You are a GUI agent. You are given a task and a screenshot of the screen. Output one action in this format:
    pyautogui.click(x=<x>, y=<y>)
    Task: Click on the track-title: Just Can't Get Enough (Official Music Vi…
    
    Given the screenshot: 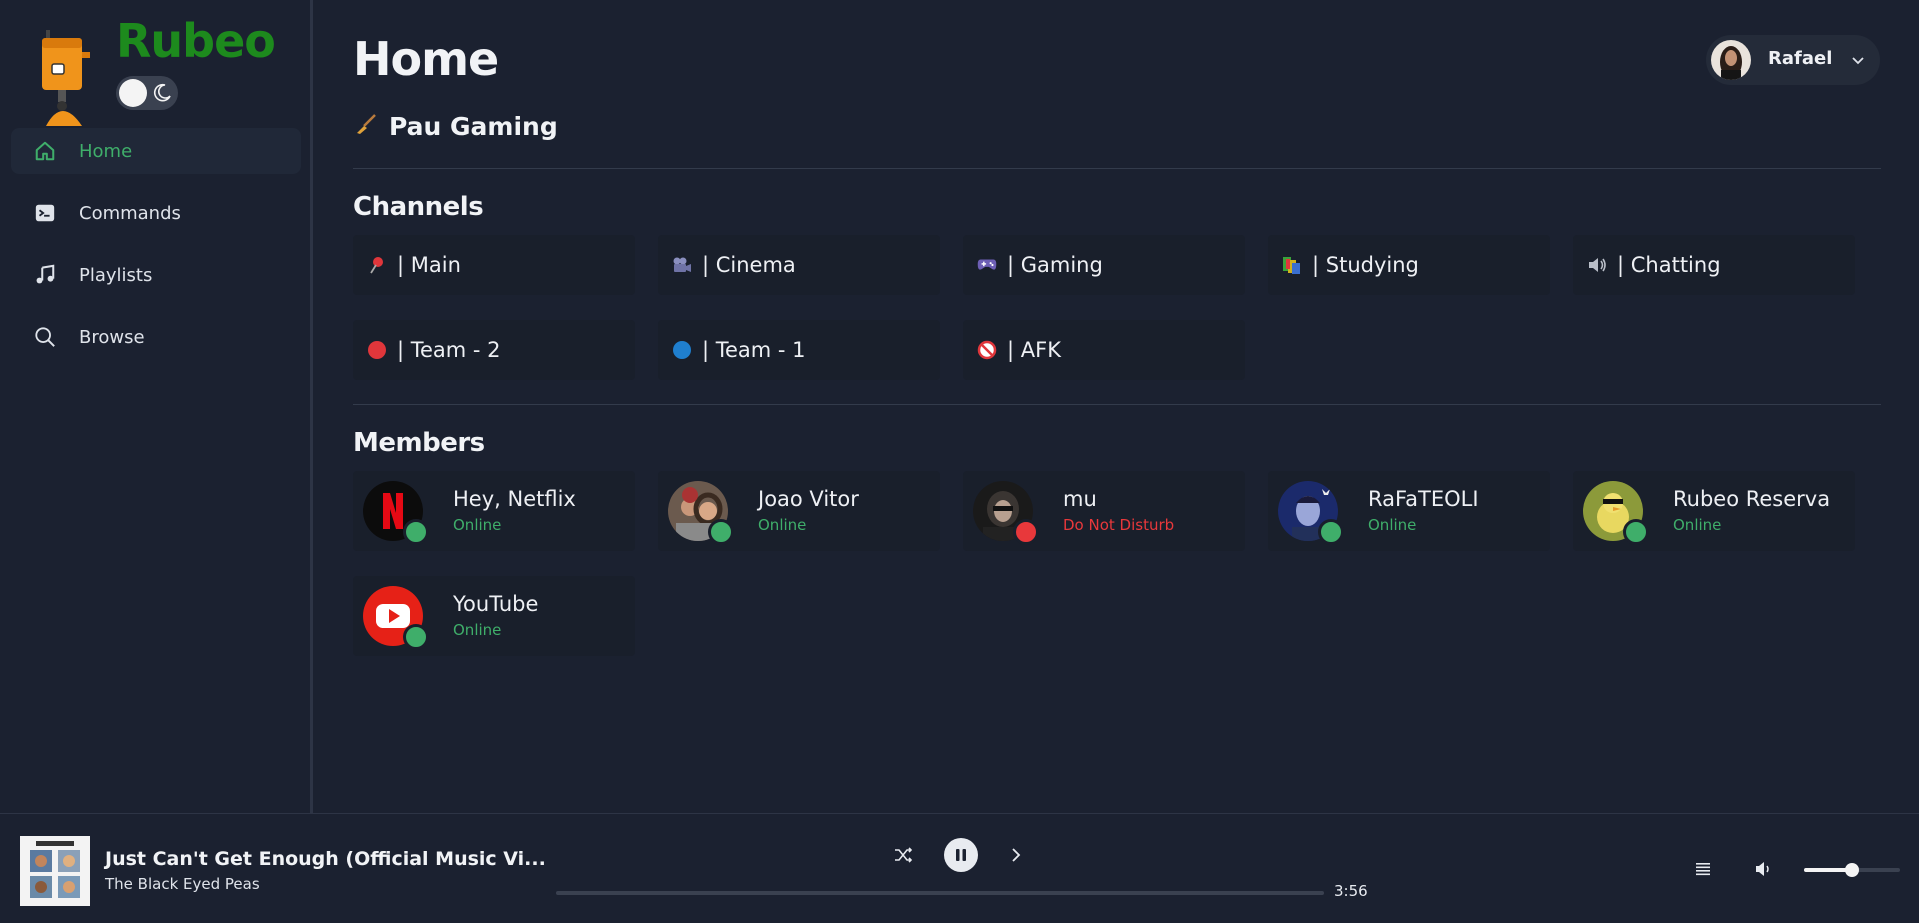 What is the action you would take?
    pyautogui.click(x=325, y=859)
    